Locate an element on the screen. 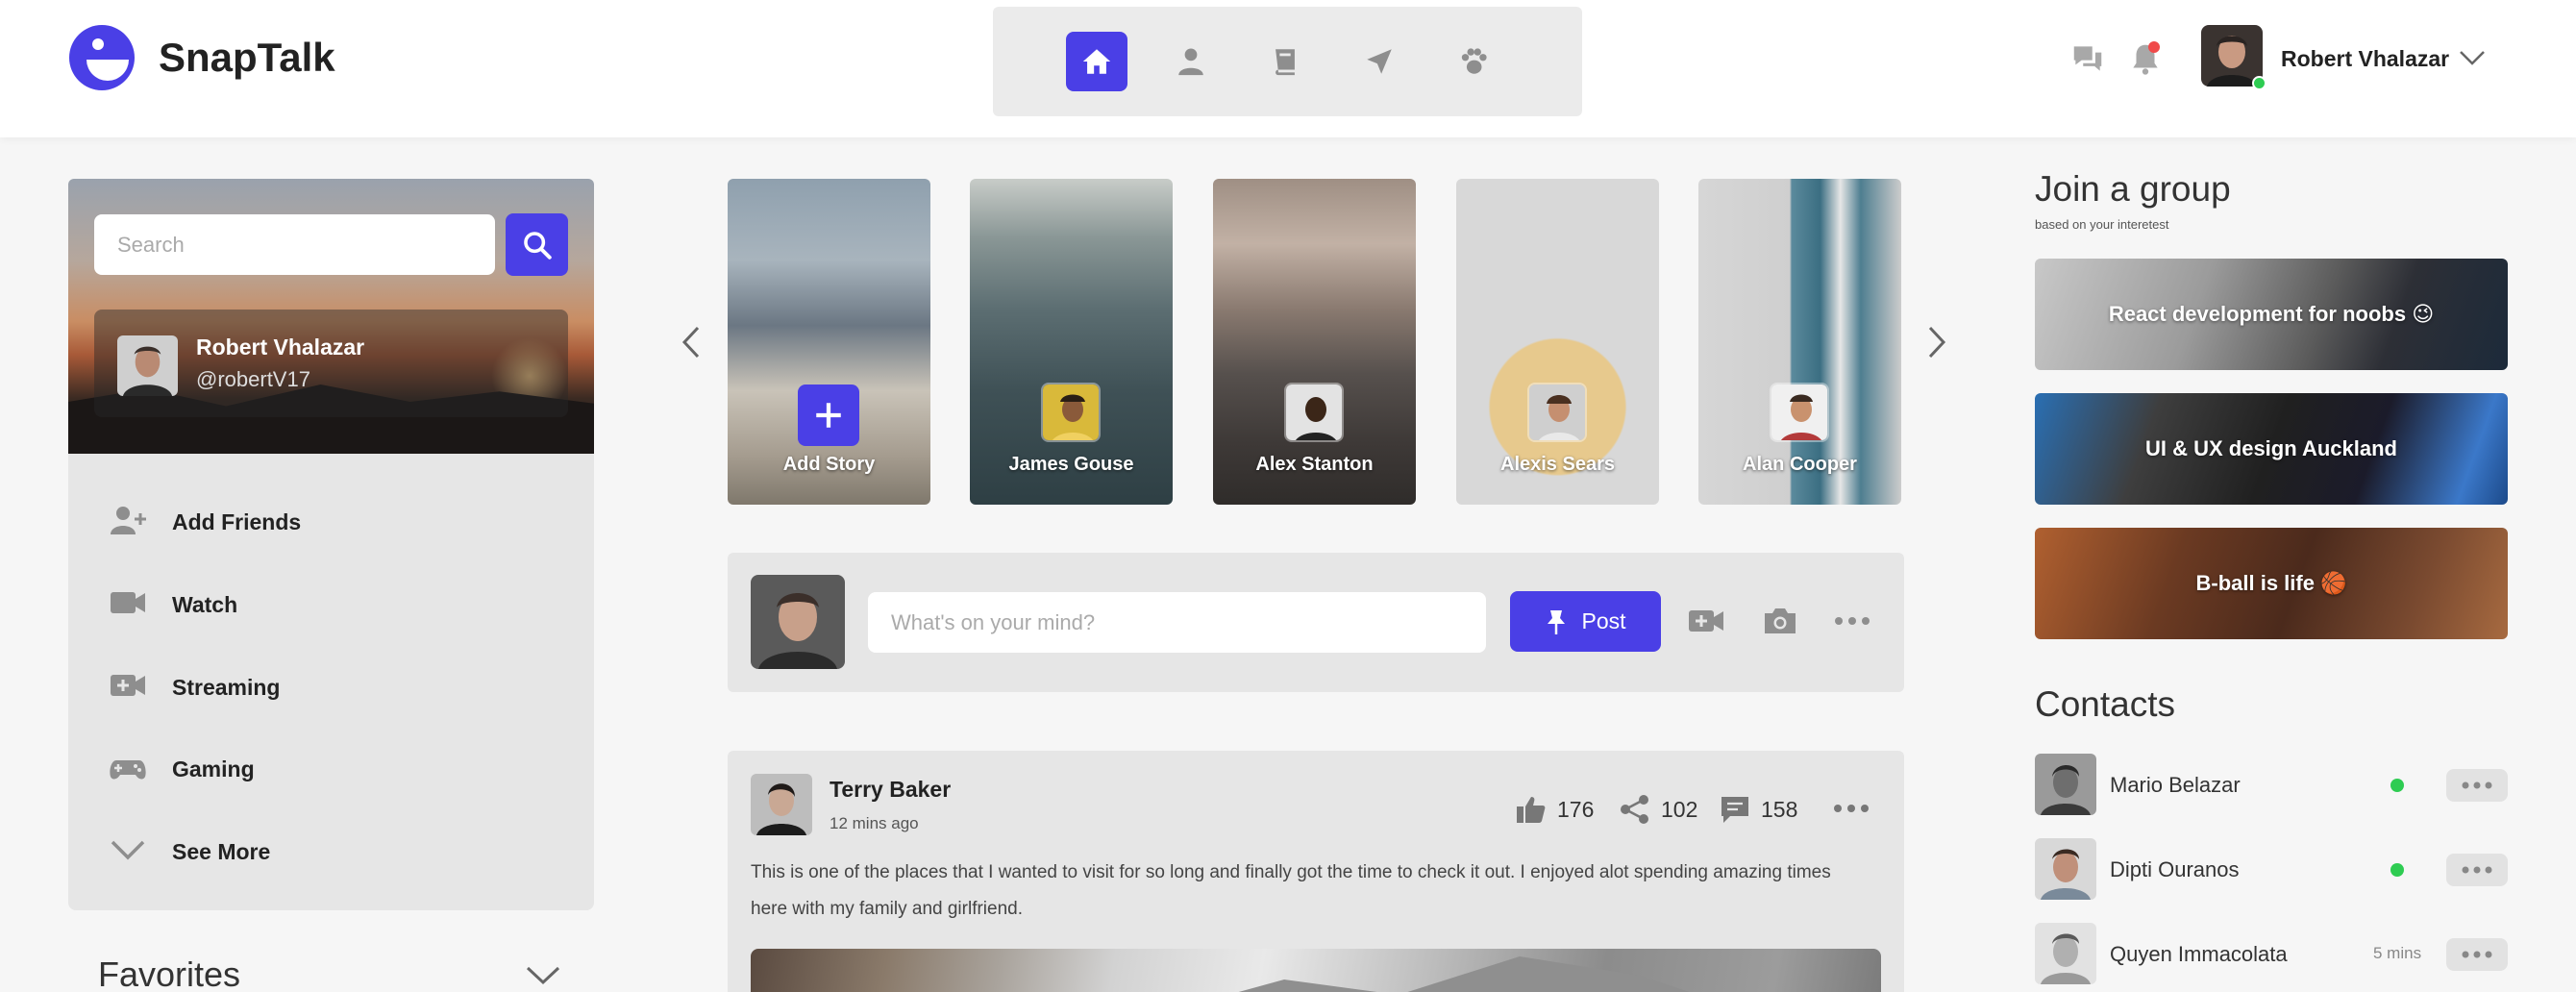  nav-tab-send is located at coordinates (1380, 61).